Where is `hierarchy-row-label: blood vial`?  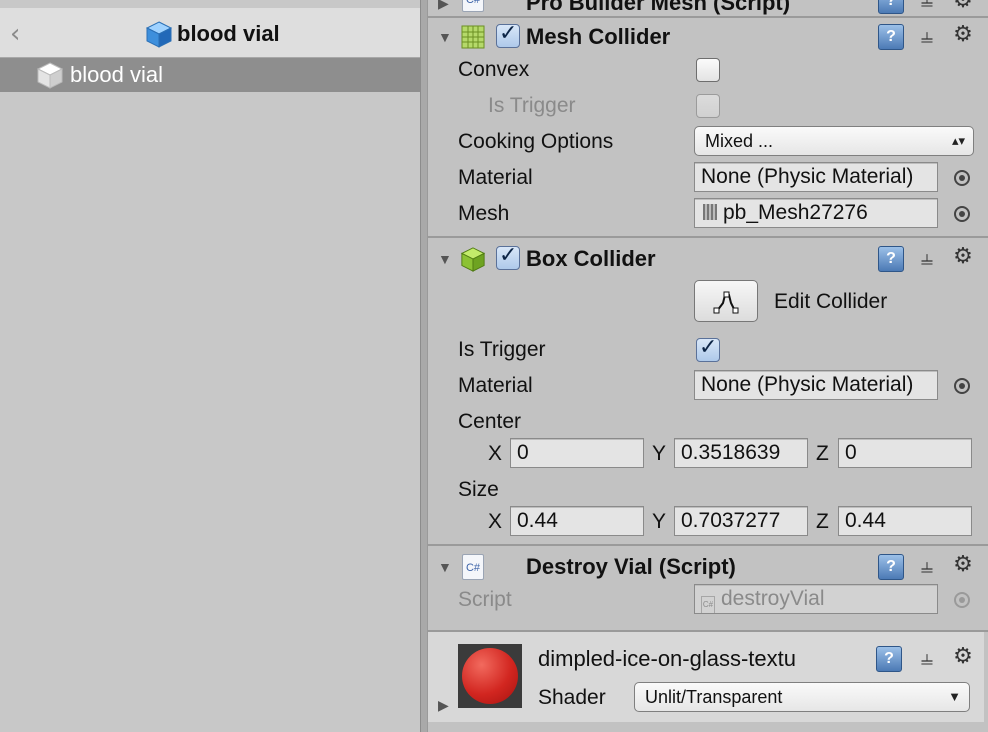
hierarchy-row-label: blood vial is located at coordinates (116, 74).